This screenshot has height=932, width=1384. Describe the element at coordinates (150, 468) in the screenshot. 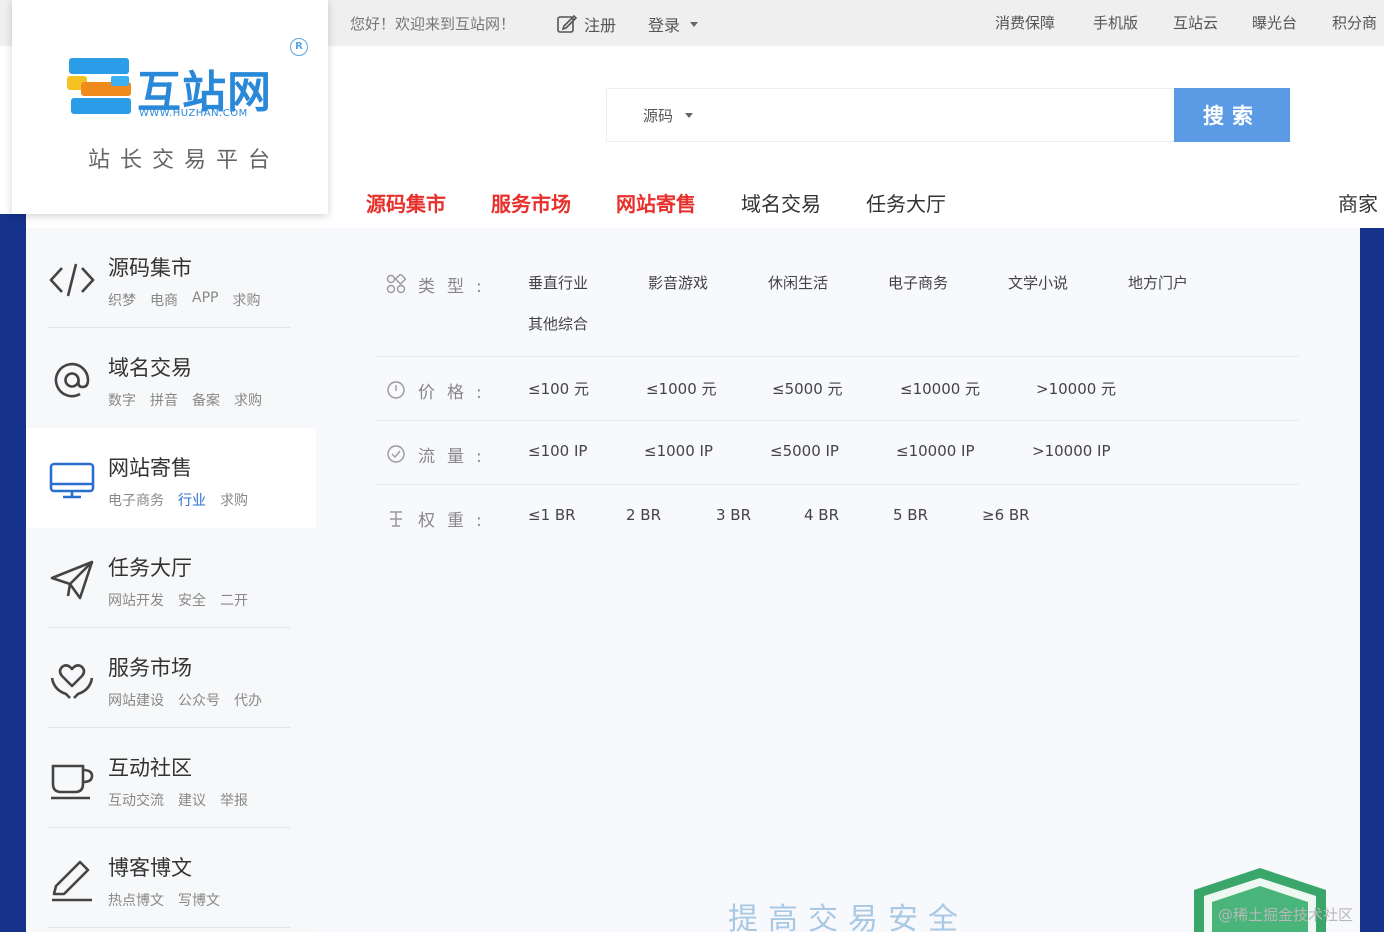

I see `sidebar-item-title: 网站寄售` at that location.